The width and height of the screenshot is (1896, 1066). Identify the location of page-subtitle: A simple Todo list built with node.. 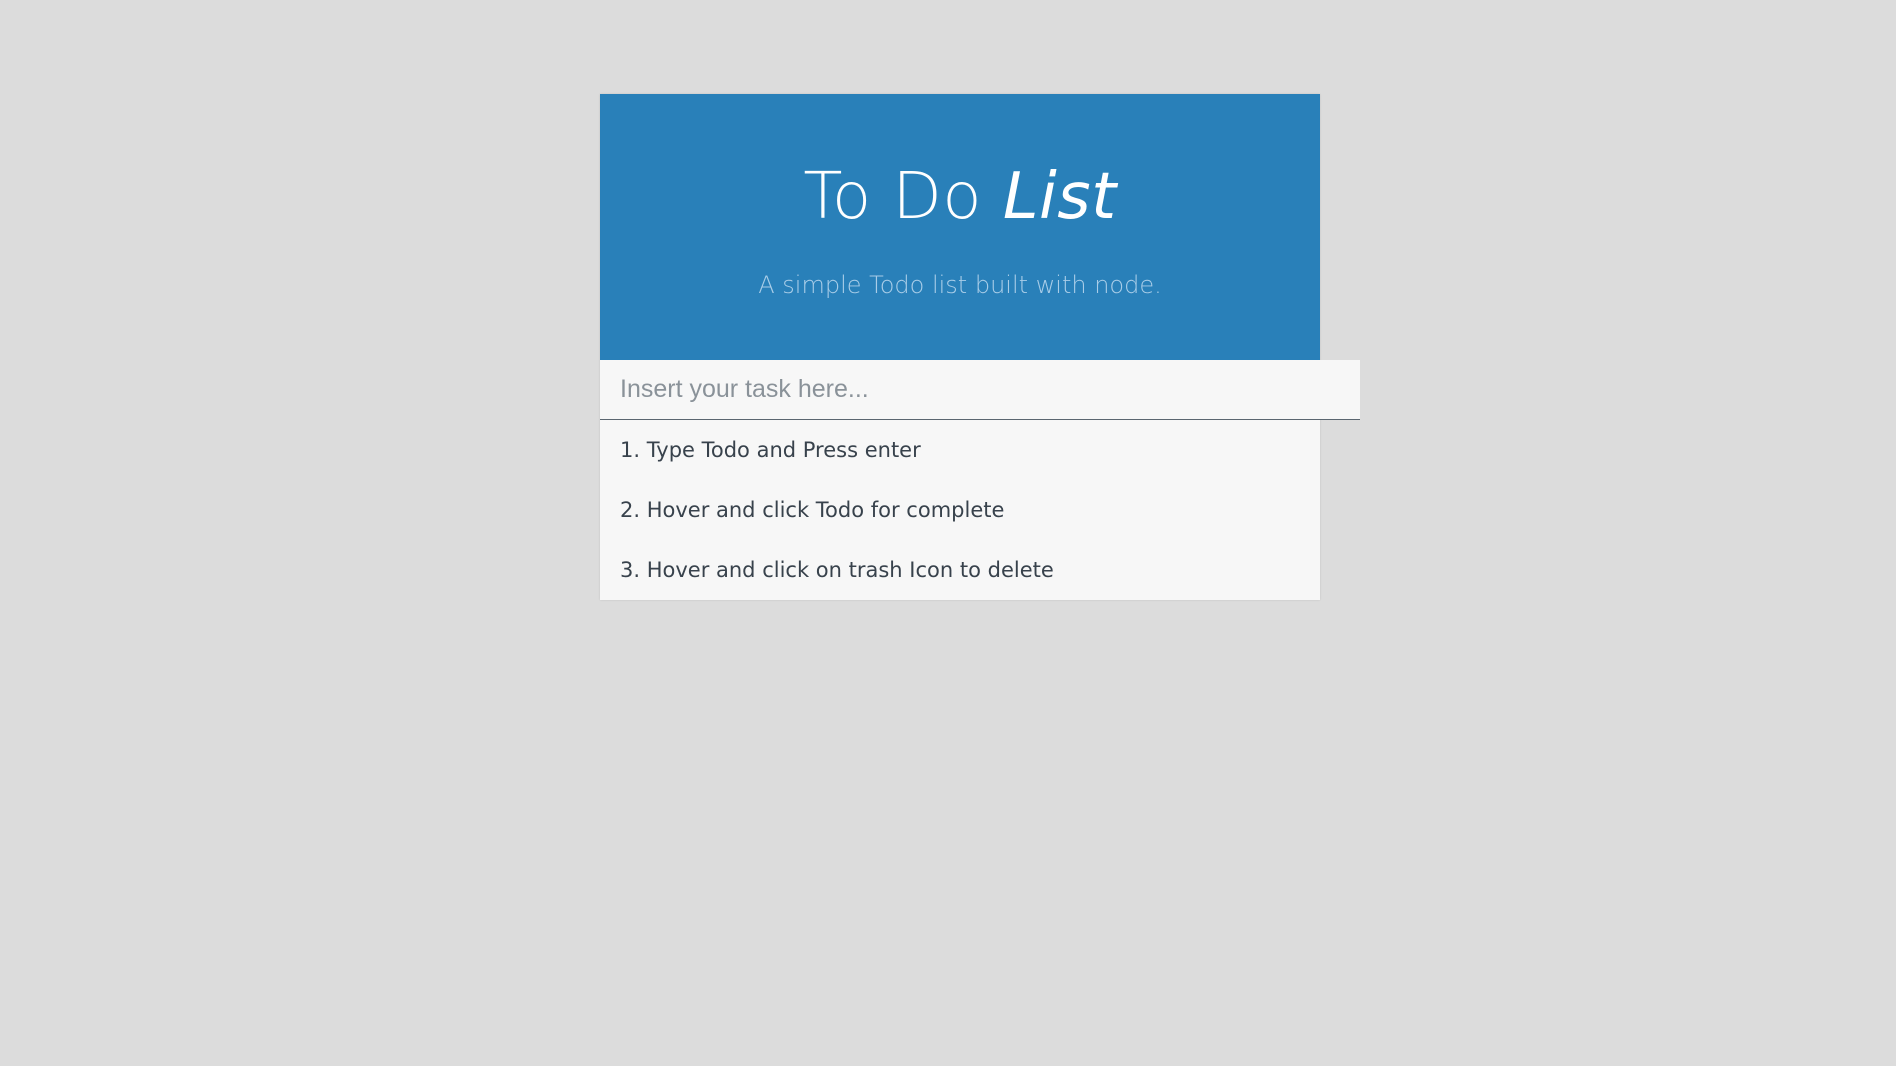
(960, 285).